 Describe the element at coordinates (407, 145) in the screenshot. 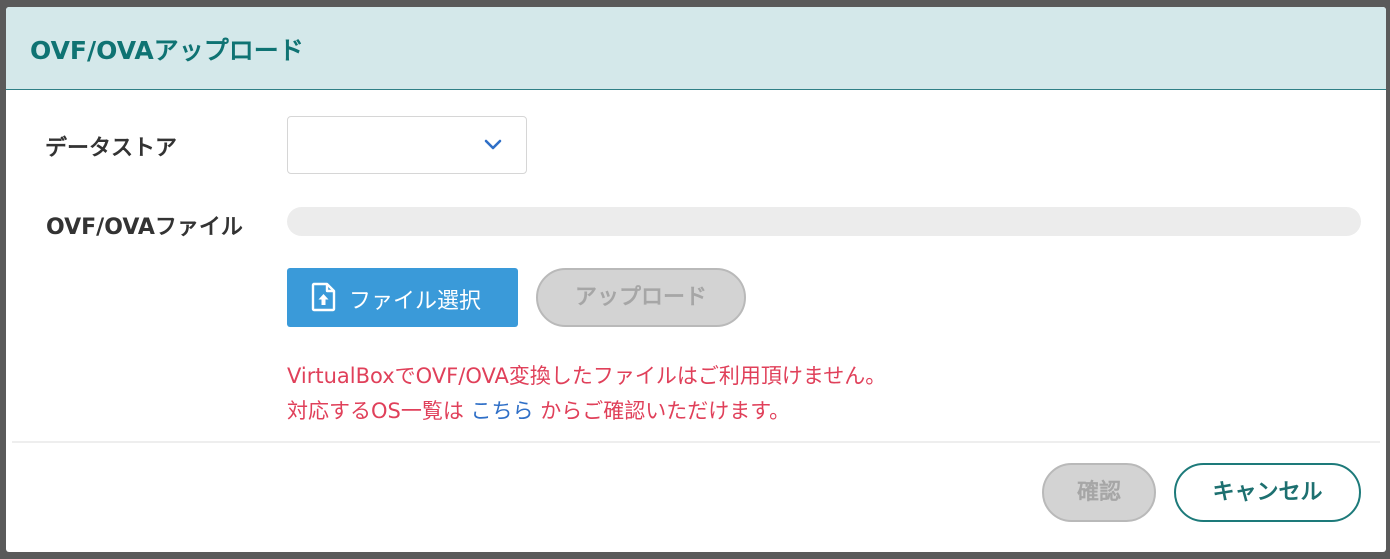

I see `datastore-select` at that location.